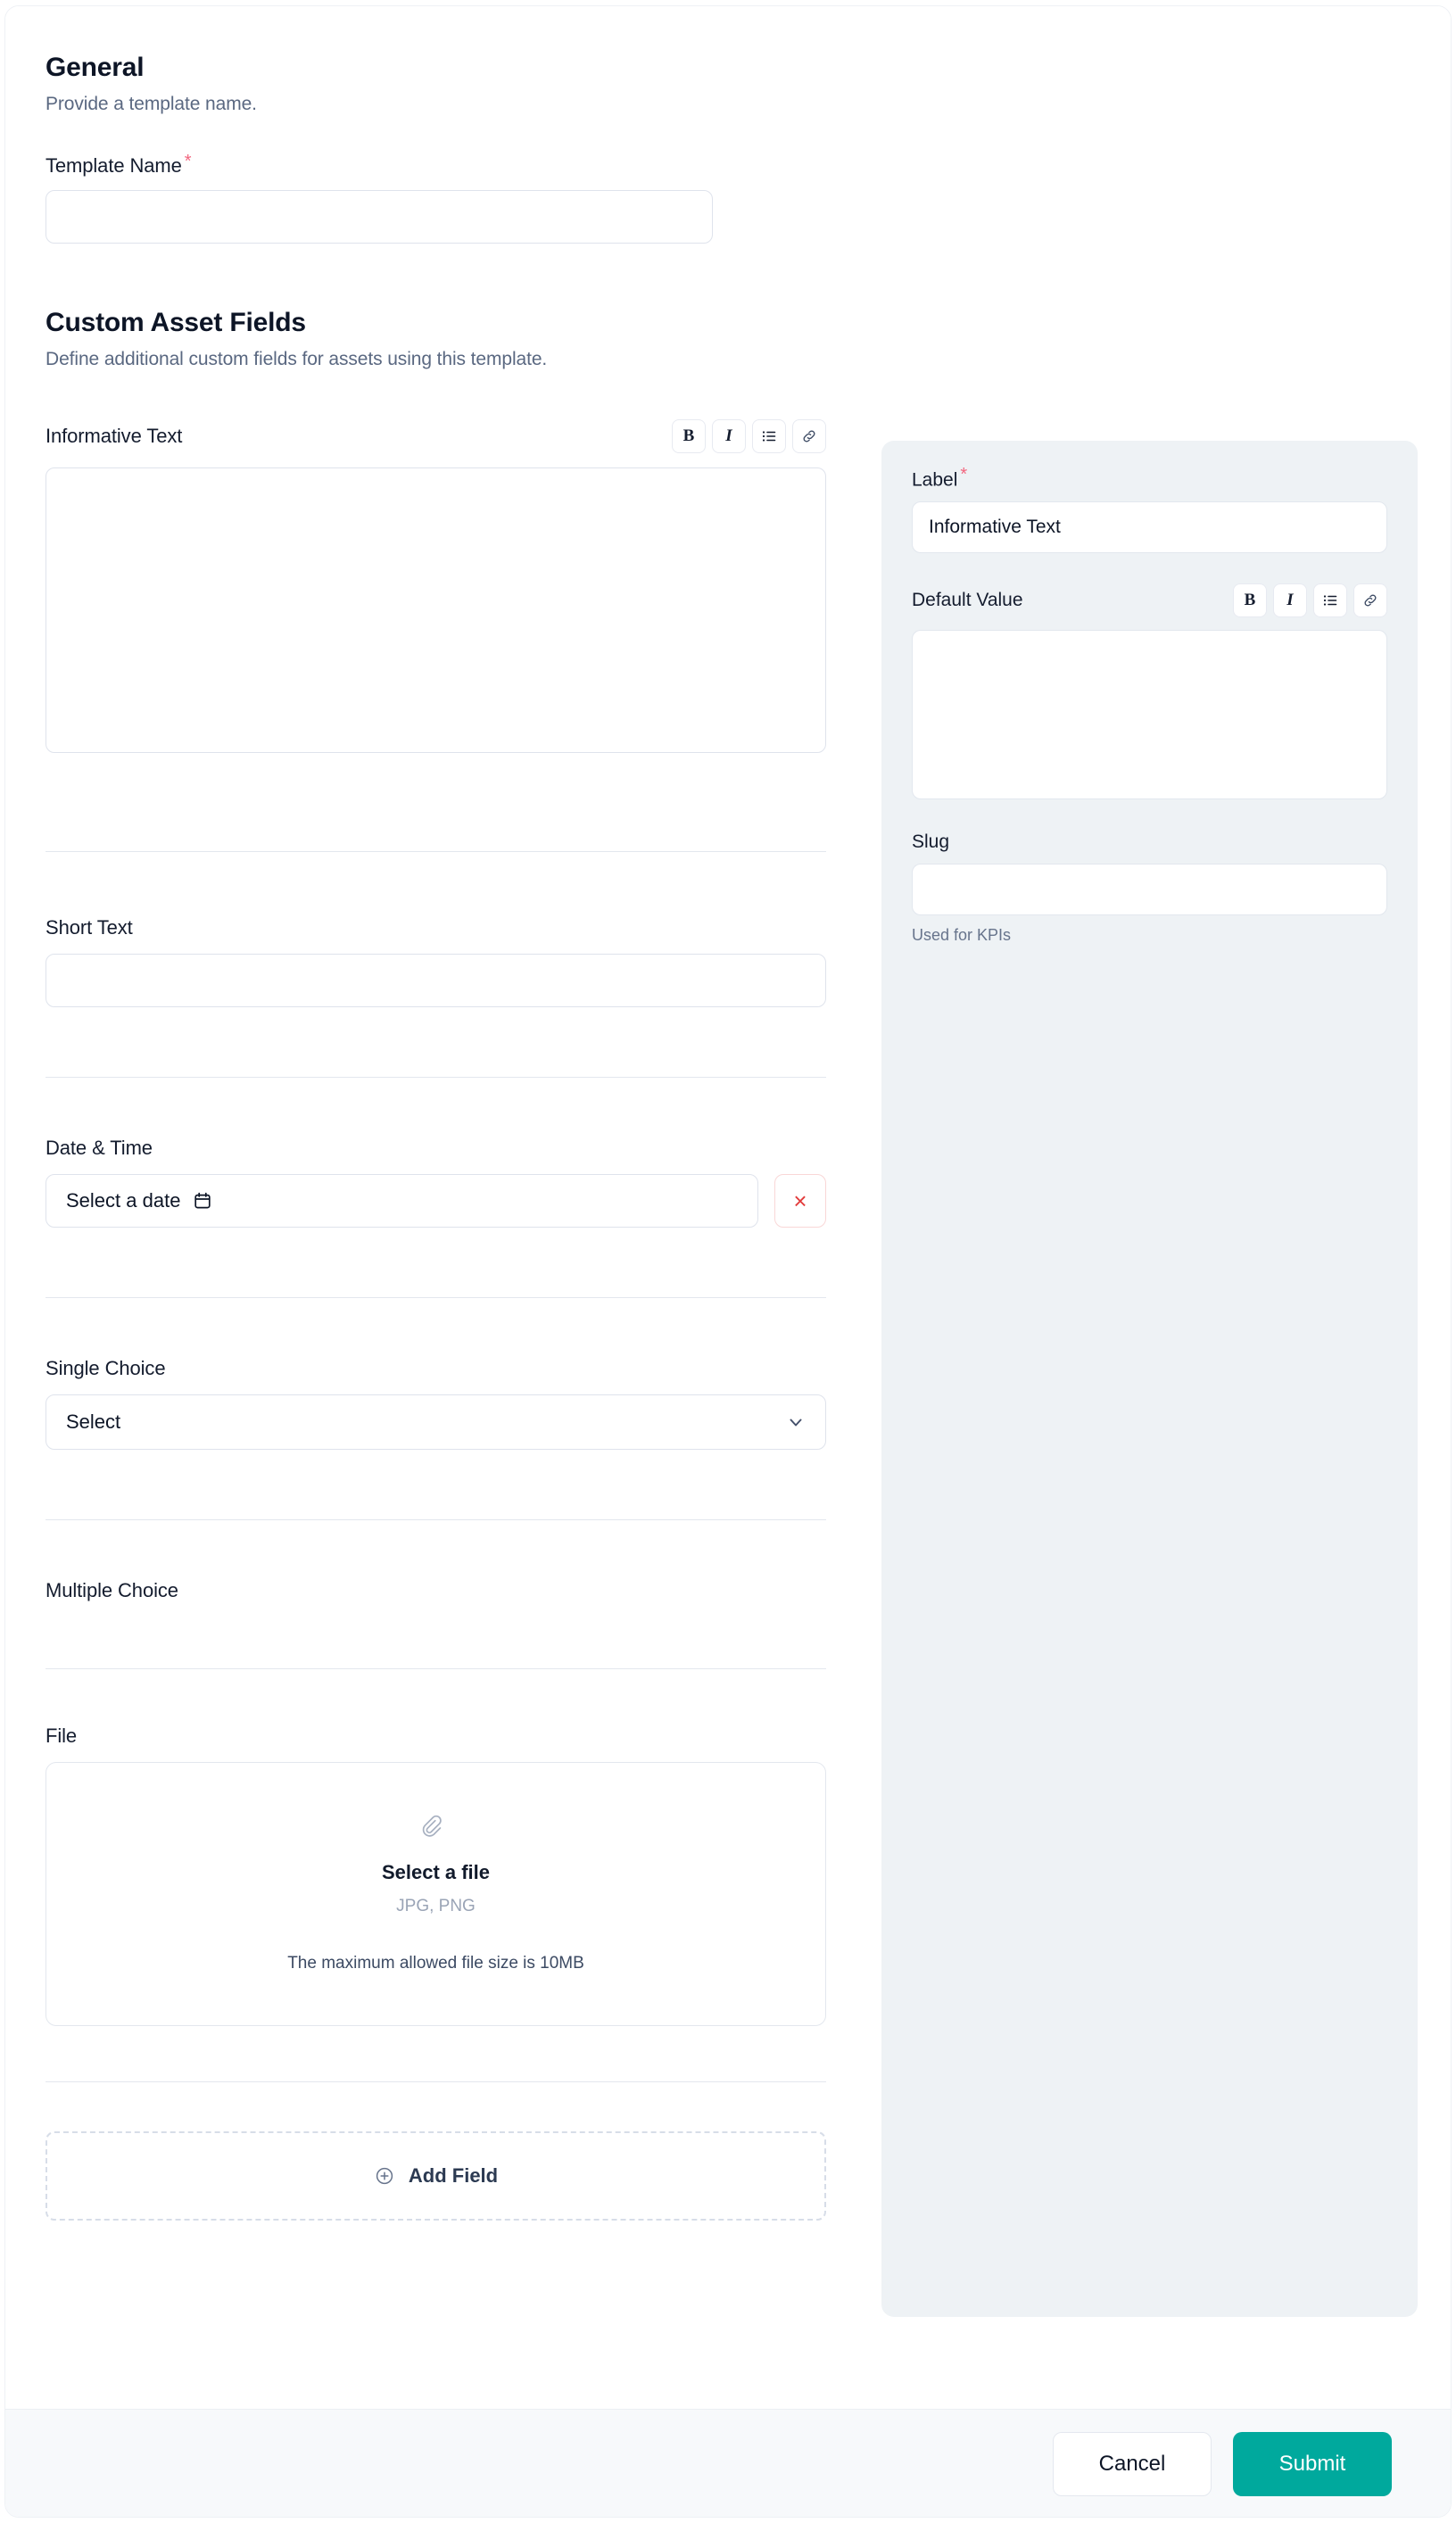 The width and height of the screenshot is (1456, 2523). Describe the element at coordinates (114, 166) in the screenshot. I see `template-name-label: Template Name` at that location.